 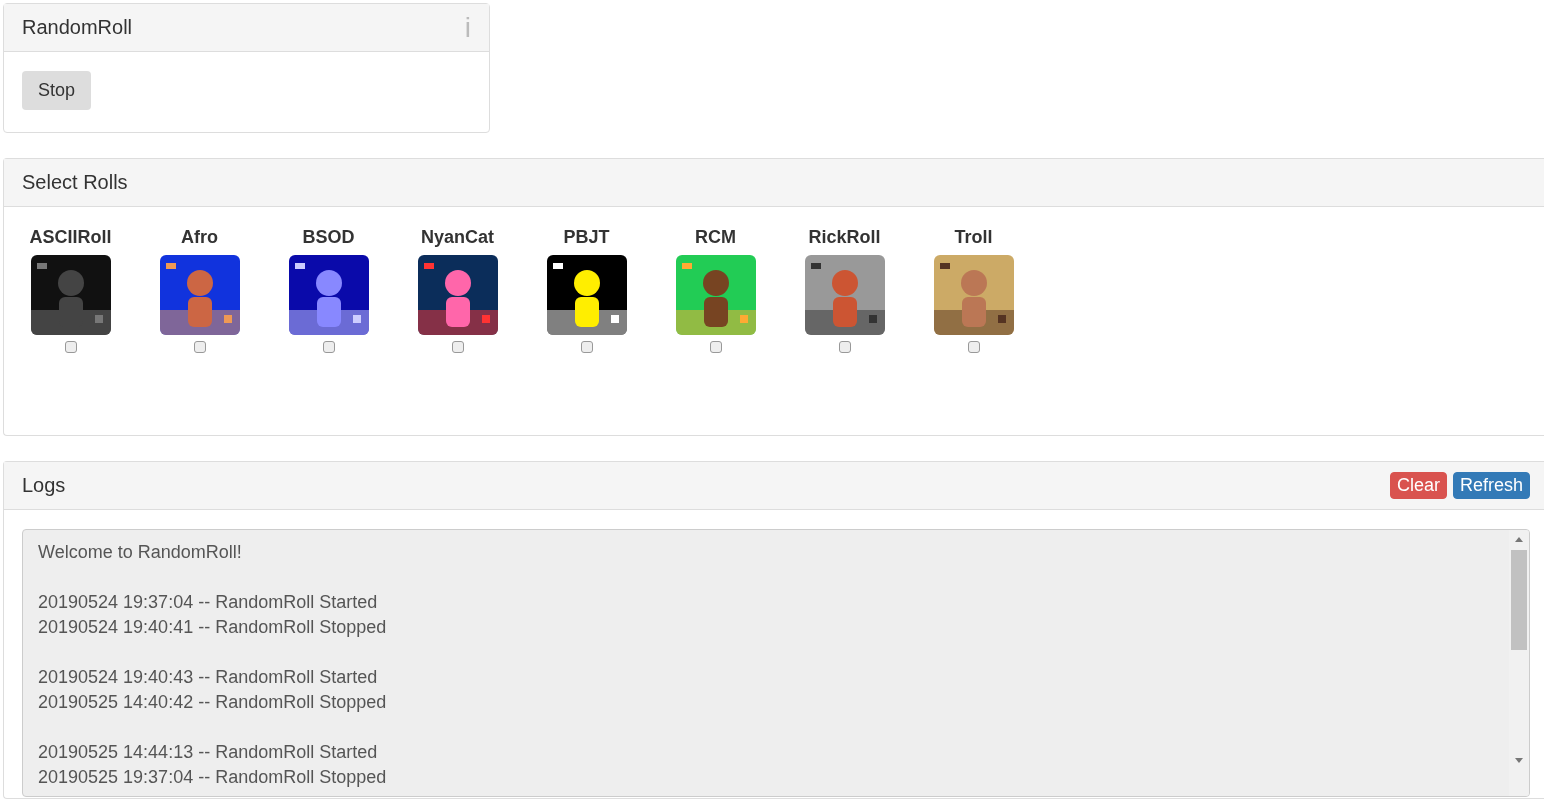 What do you see at coordinates (212, 627) in the screenshot?
I see `log-line: 20190524 19:40:41 -- RandomRoll Stopped` at bounding box center [212, 627].